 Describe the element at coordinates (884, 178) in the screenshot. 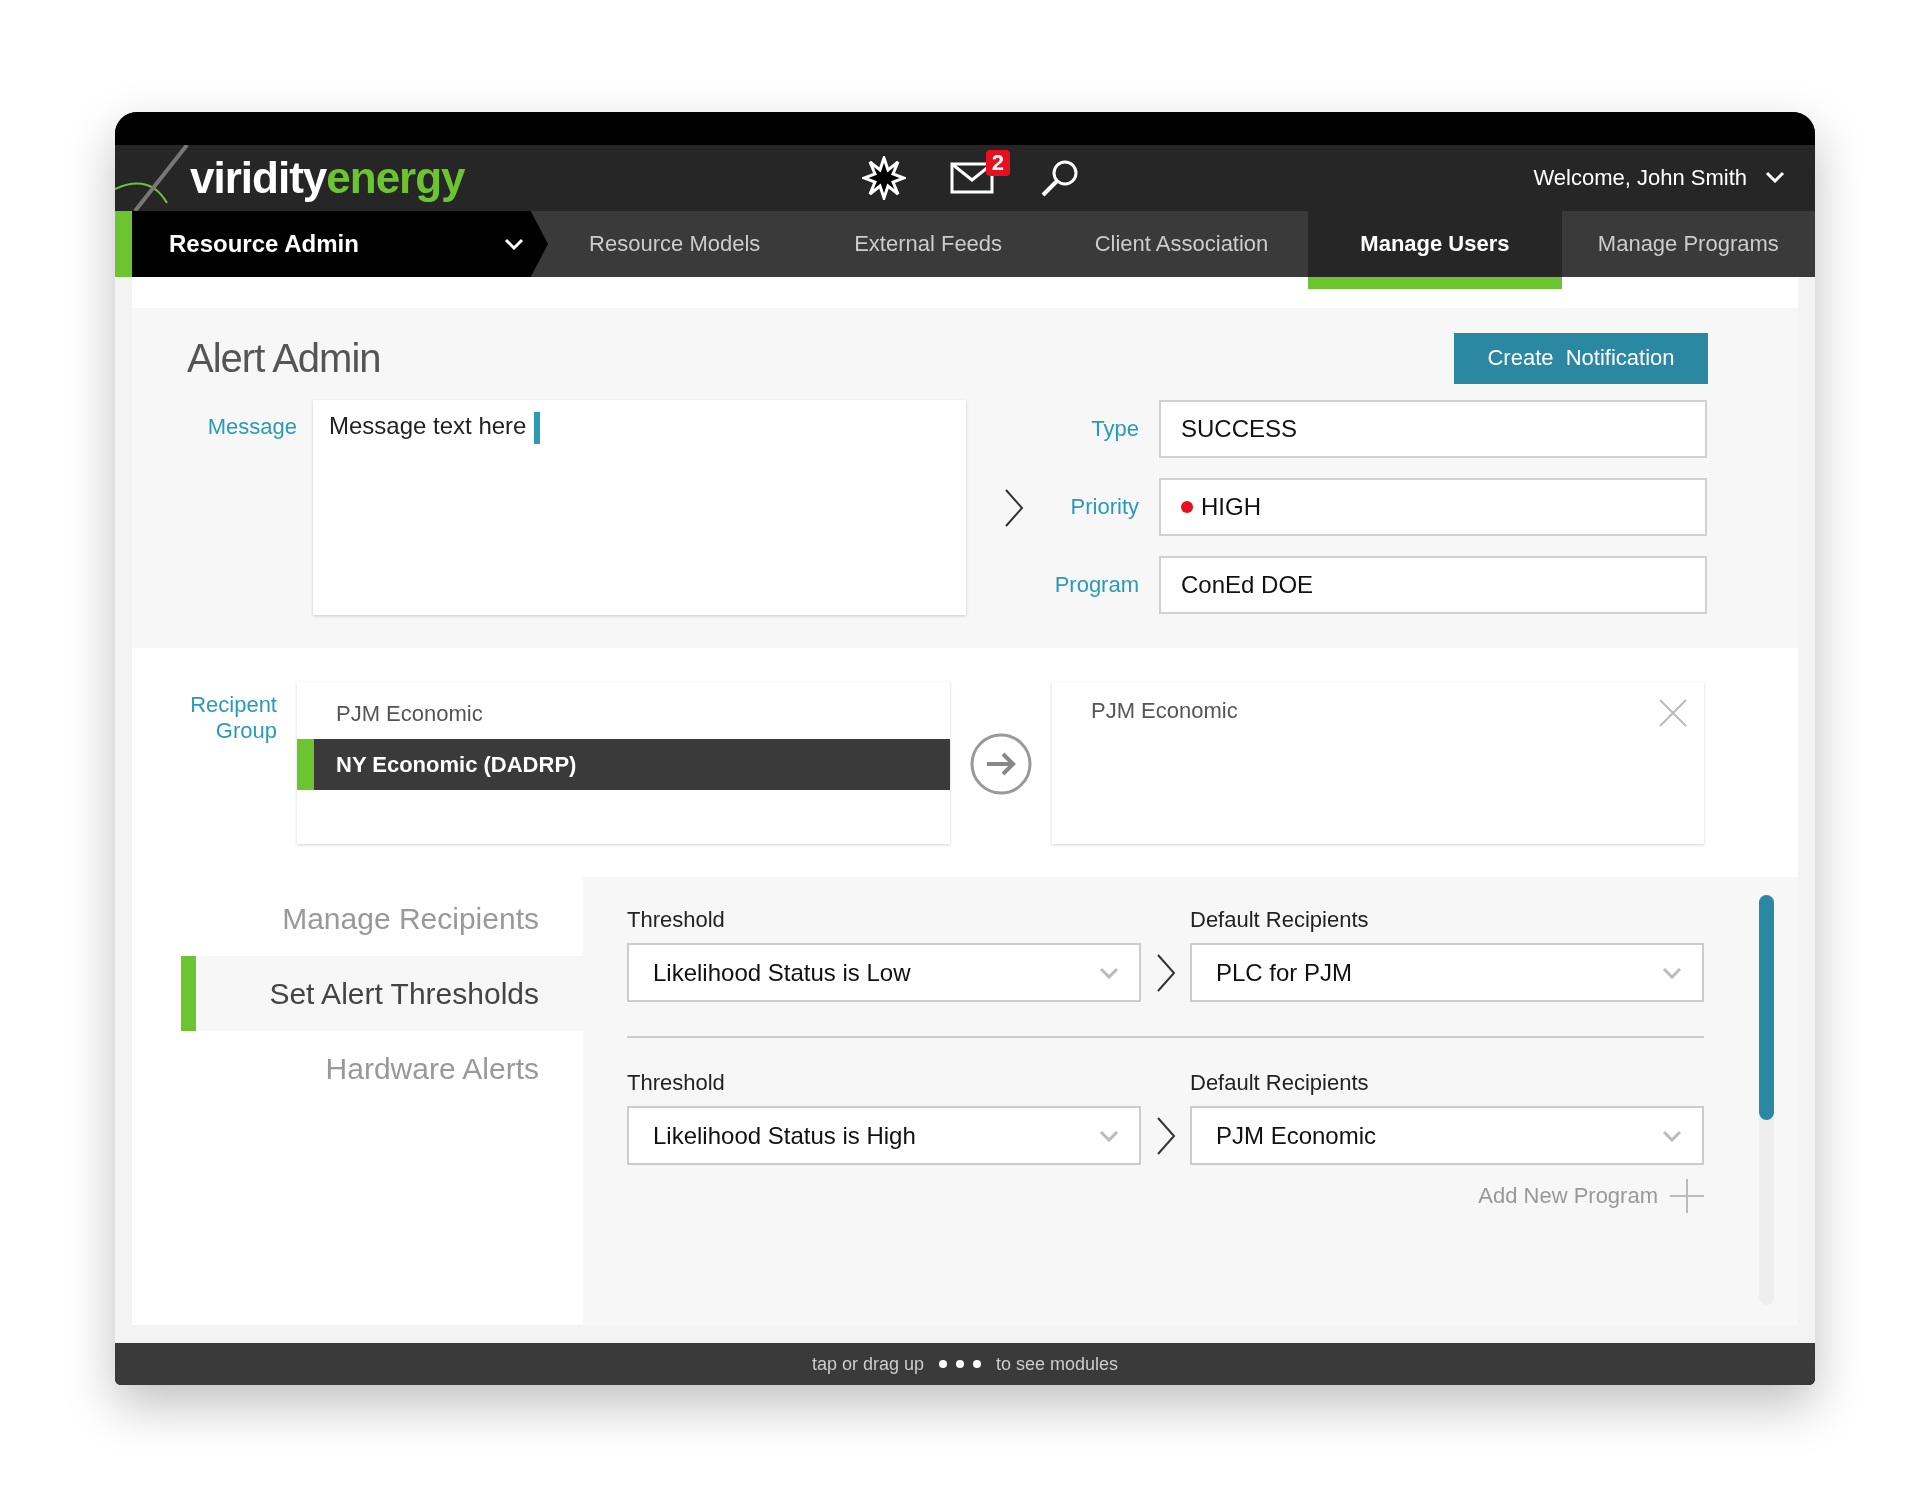

I see `starburst-icon` at that location.